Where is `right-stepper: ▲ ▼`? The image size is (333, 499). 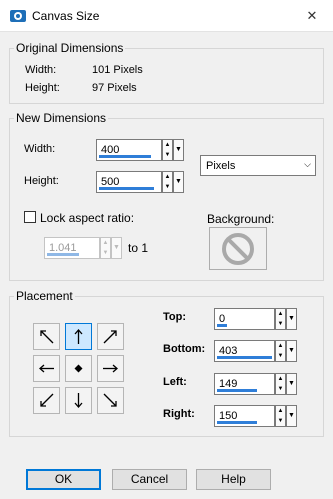
right-stepper: ▲ ▼ is located at coordinates (280, 416).